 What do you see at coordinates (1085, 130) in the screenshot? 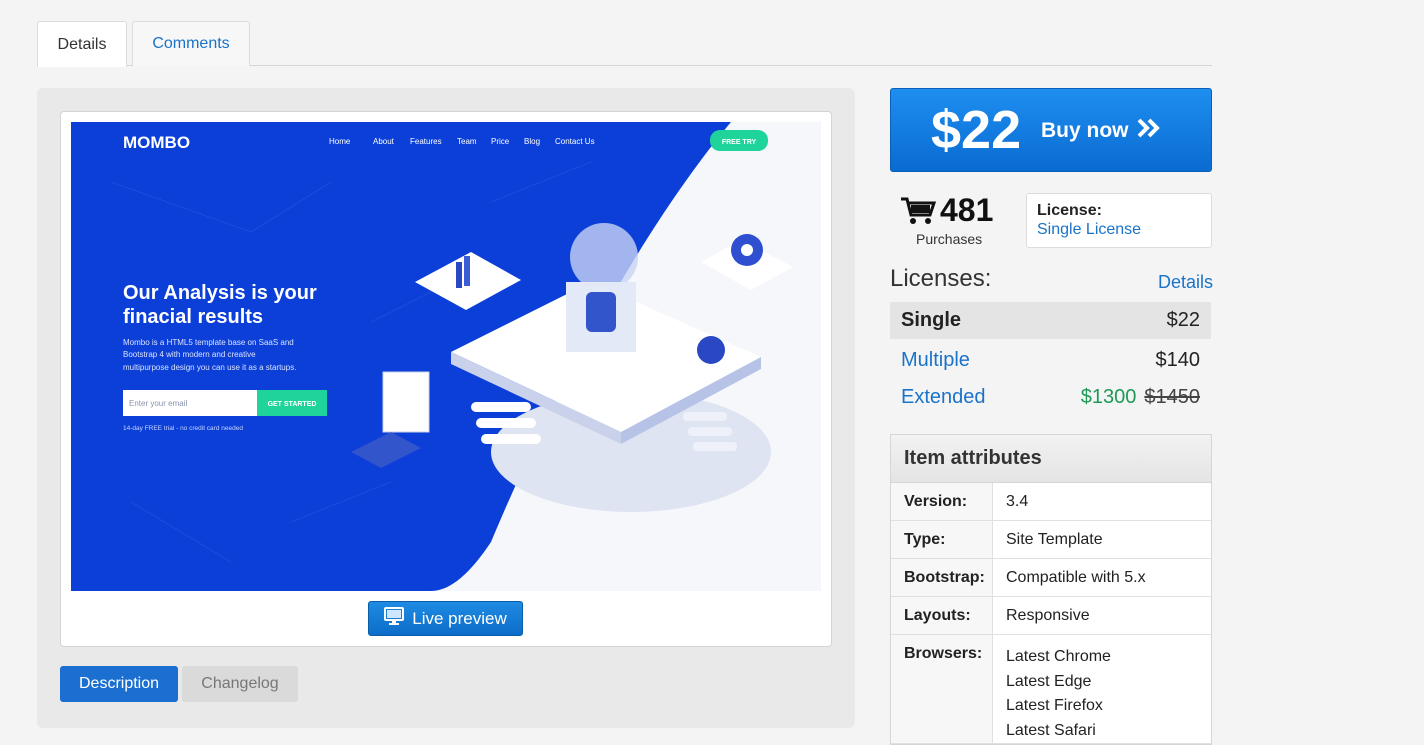
I see `buy-label: Buy now` at bounding box center [1085, 130].